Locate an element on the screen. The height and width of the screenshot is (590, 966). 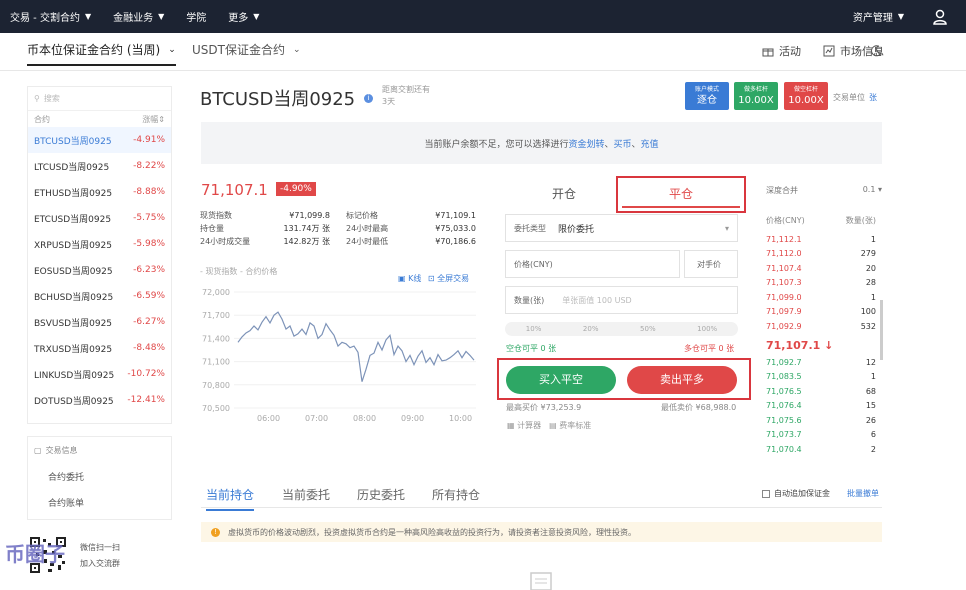
market-change: -6.23% is located at coordinates (149, 270).